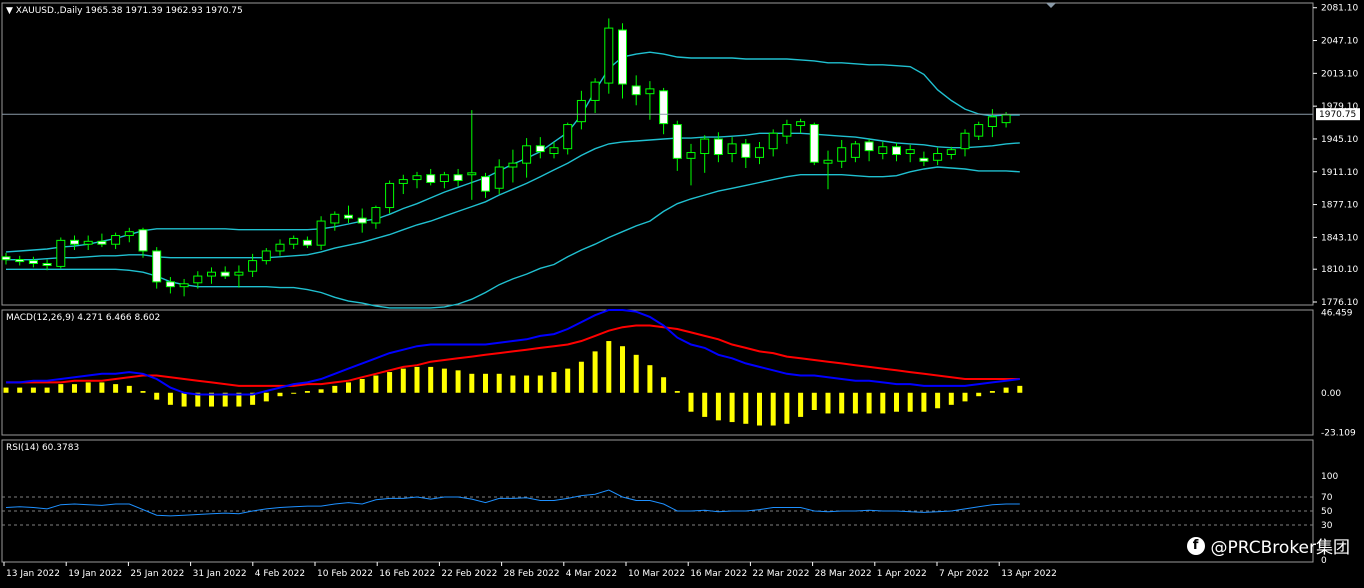 This screenshot has height=588, width=1364. What do you see at coordinates (407, 574) in the screenshot?
I see `time-axis-label: 16 Feb 2022` at bounding box center [407, 574].